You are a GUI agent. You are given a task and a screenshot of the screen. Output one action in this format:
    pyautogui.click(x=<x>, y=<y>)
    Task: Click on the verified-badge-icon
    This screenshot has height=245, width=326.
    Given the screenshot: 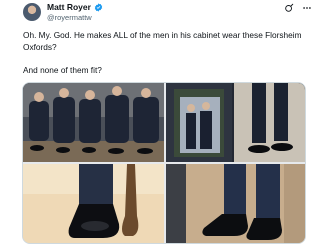 What is the action you would take?
    pyautogui.click(x=98, y=7)
    